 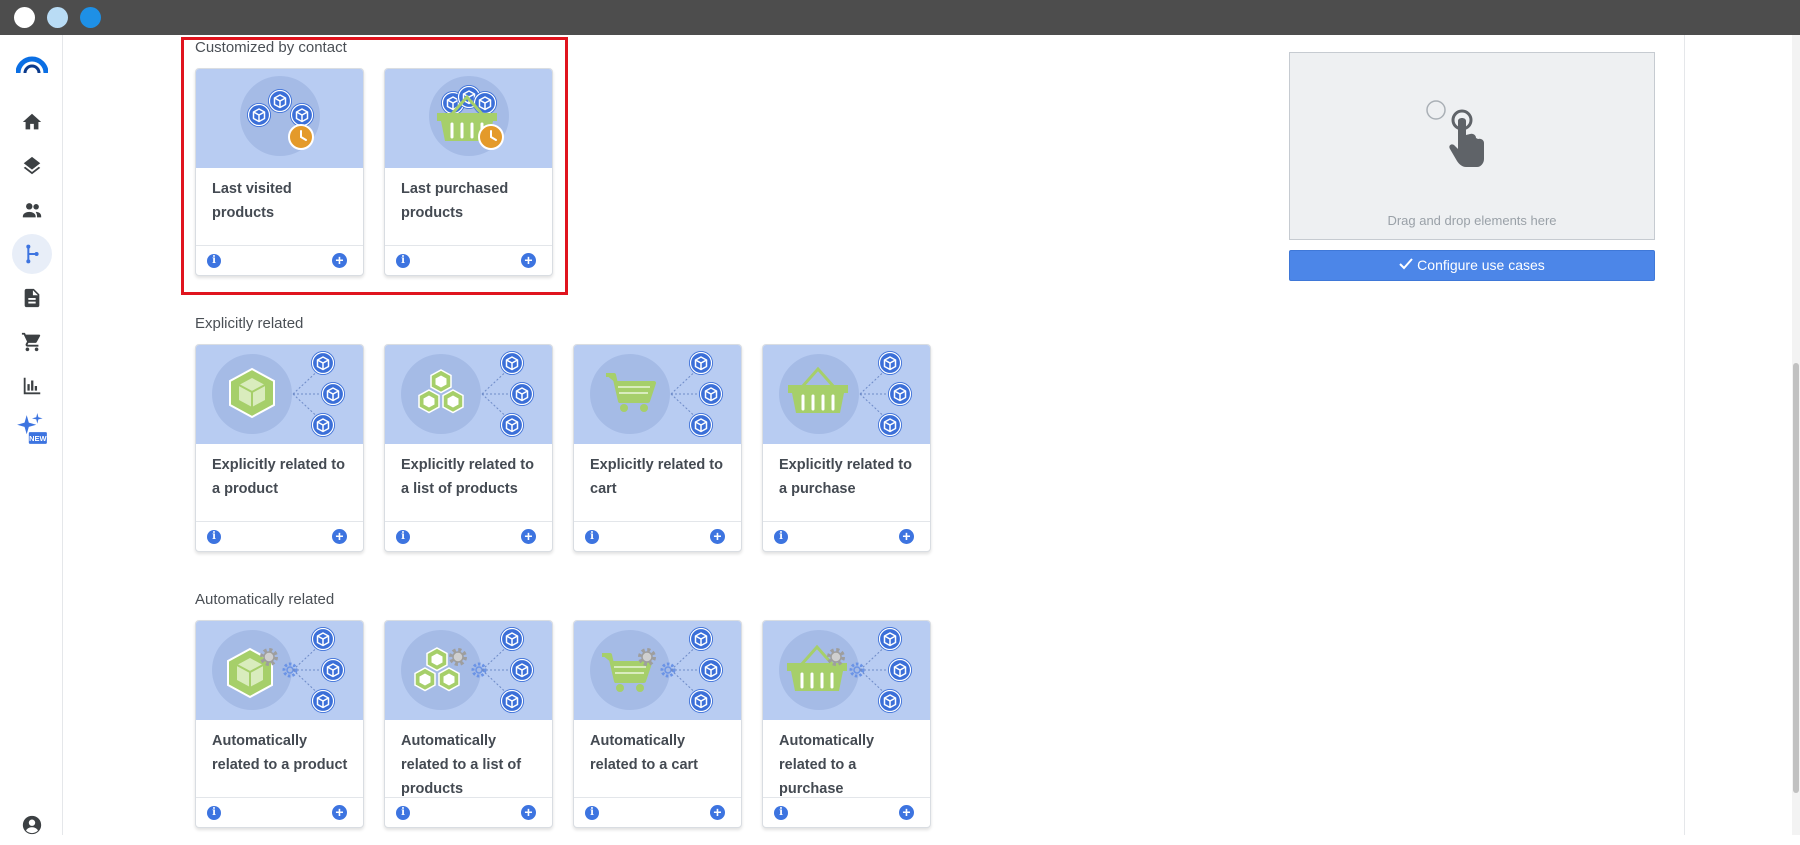 I want to click on sidebar-item-ai: NEW, so click(x=32, y=430).